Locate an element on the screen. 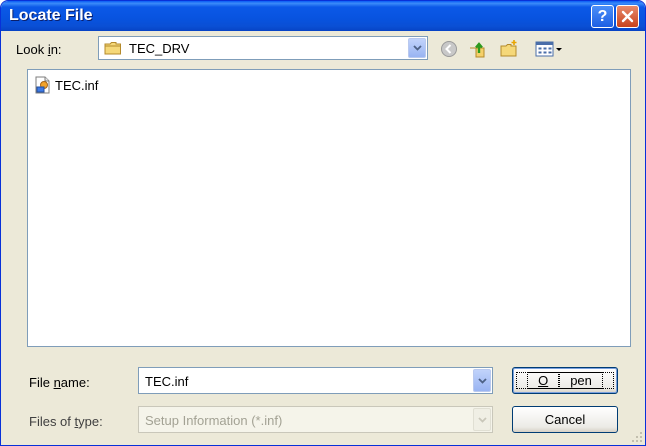 This screenshot has height=446, width=646. cancel-button: Cancel is located at coordinates (565, 419).